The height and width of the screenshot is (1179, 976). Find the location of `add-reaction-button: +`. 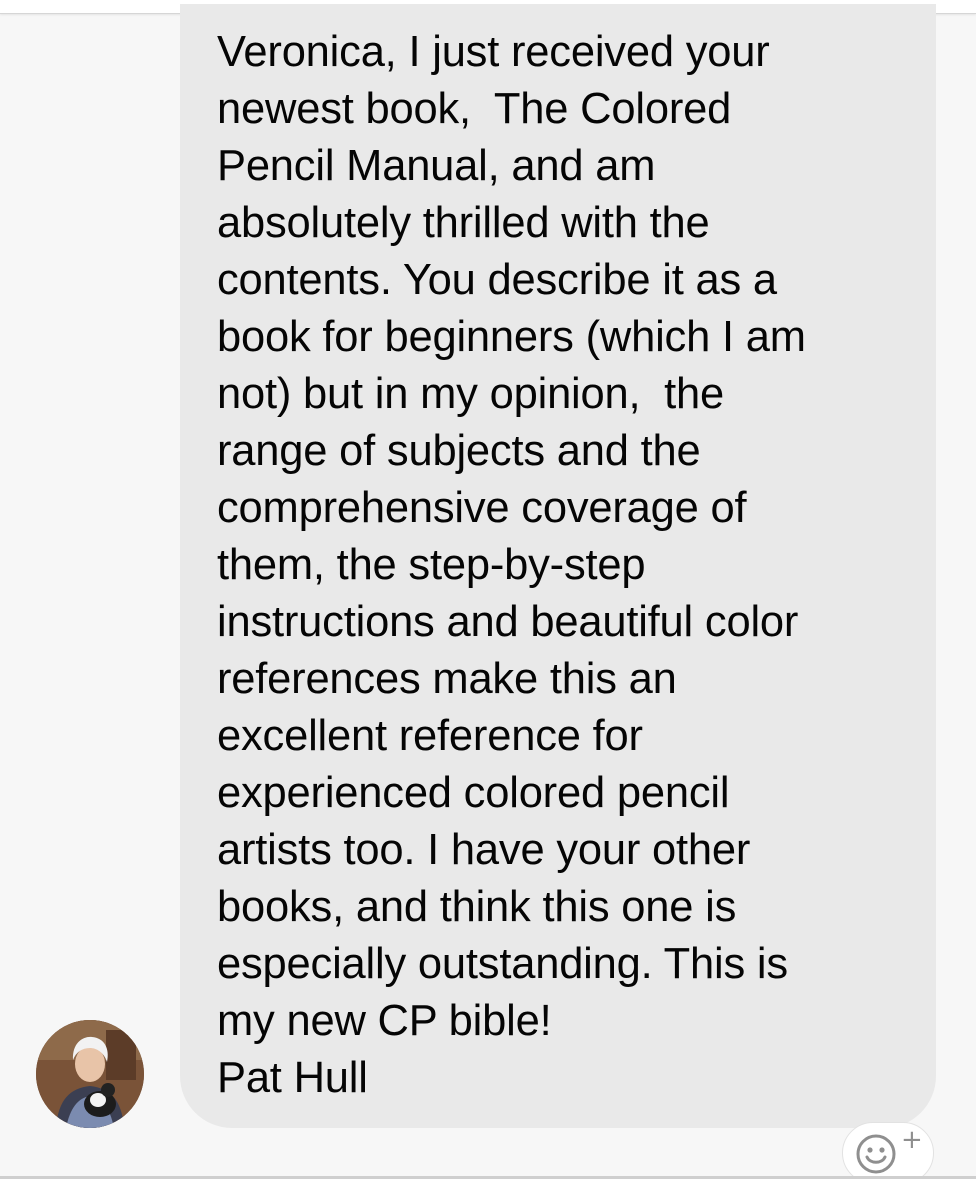

add-reaction-button: + is located at coordinates (888, 1150).